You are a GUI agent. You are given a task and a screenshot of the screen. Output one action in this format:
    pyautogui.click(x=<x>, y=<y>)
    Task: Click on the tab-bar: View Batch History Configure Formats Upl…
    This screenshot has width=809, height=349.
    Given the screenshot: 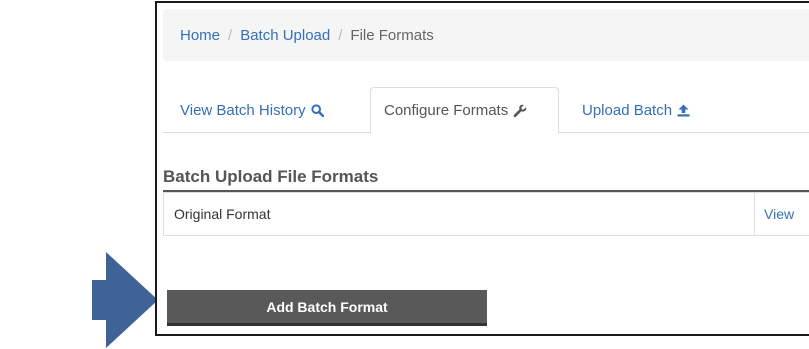 What is the action you would take?
    pyautogui.click(x=486, y=110)
    